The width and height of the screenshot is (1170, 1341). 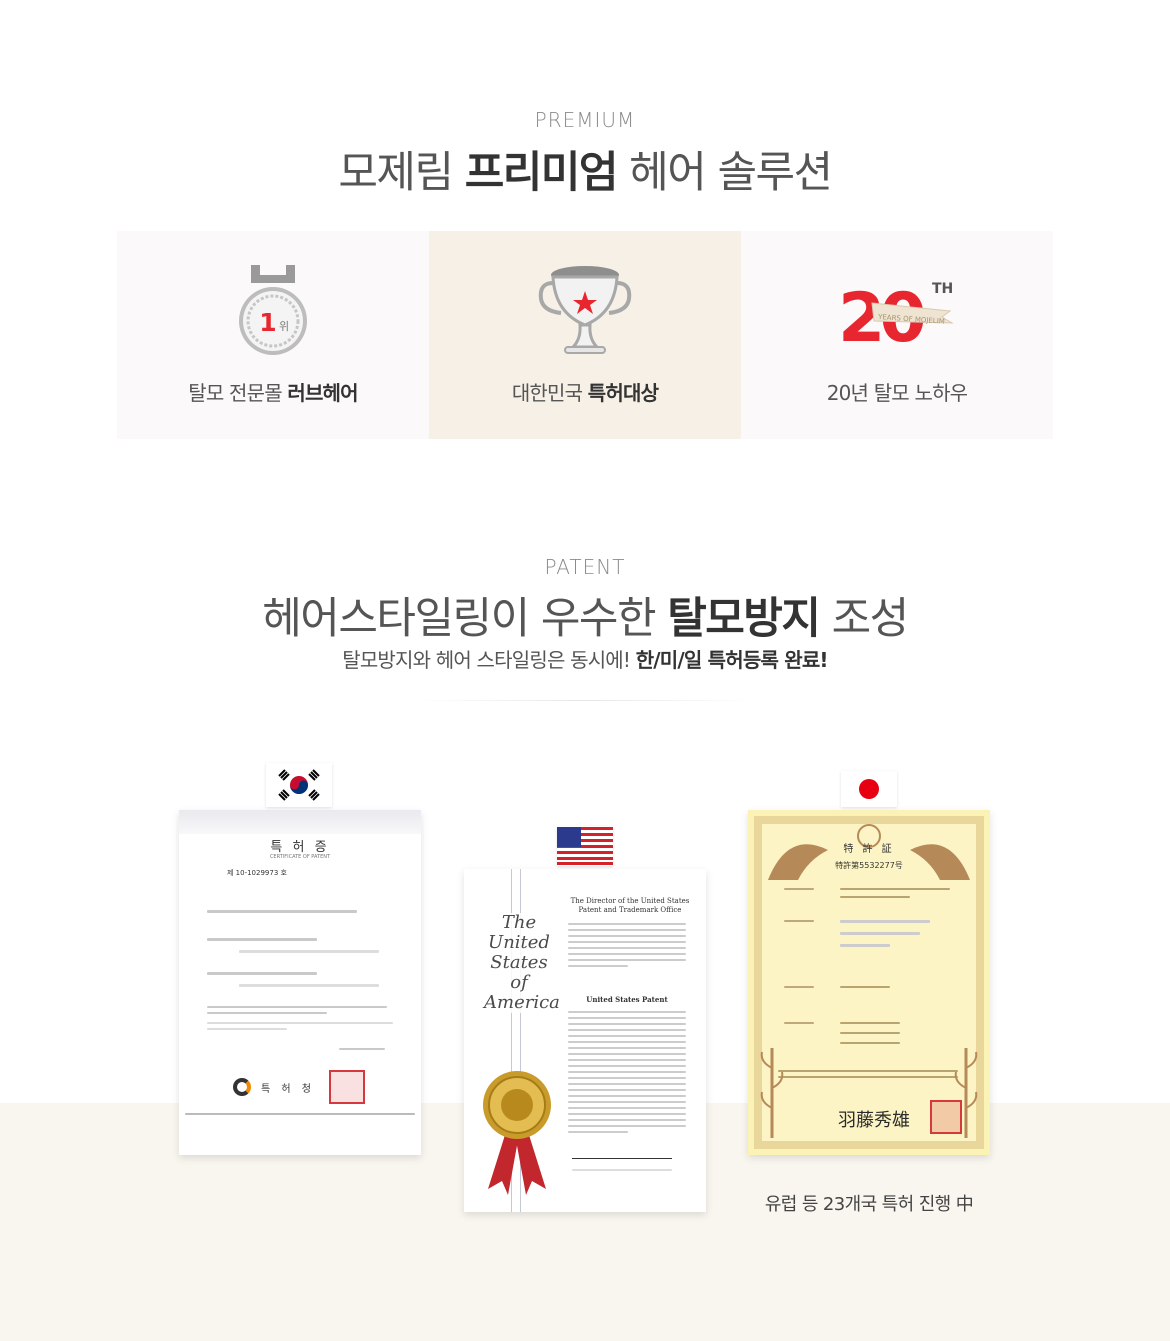 What do you see at coordinates (522, 962) in the screenshot?
I see `usa-cert-script-title: The United States of America` at bounding box center [522, 962].